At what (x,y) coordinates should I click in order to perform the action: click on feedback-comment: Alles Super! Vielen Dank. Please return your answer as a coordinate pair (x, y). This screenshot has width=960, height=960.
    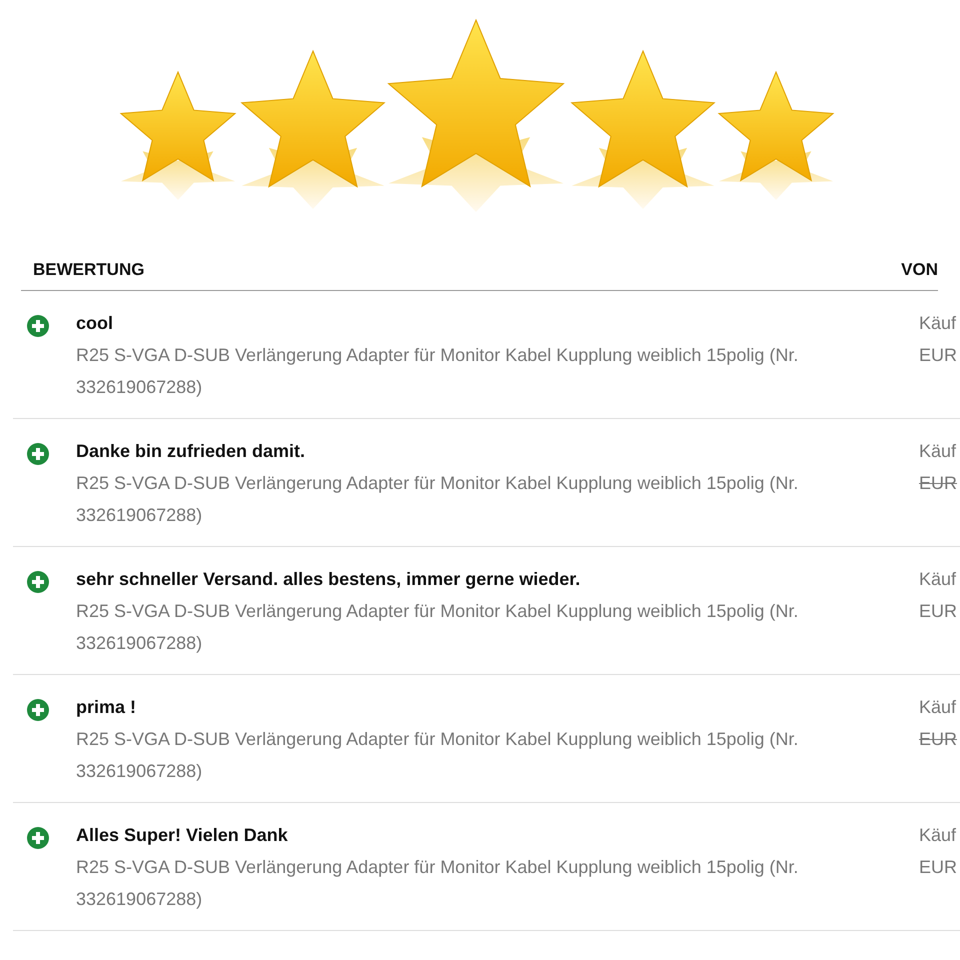
    Looking at the image, I should click on (182, 835).